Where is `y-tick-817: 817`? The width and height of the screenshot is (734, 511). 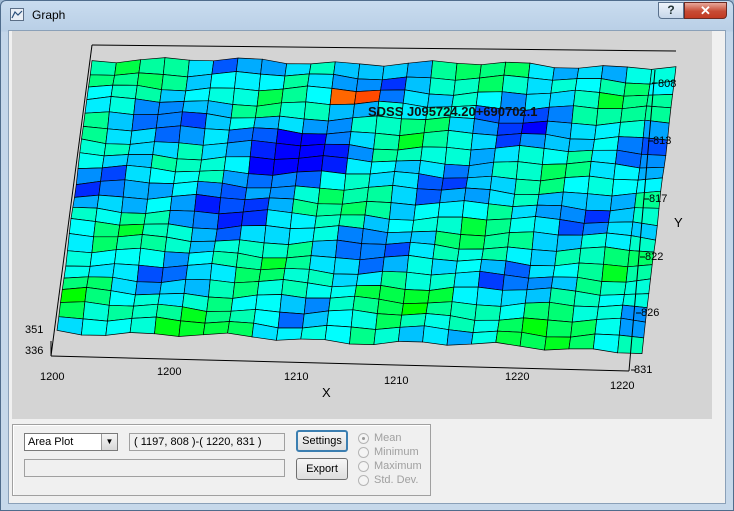
y-tick-817: 817 is located at coordinates (658, 199).